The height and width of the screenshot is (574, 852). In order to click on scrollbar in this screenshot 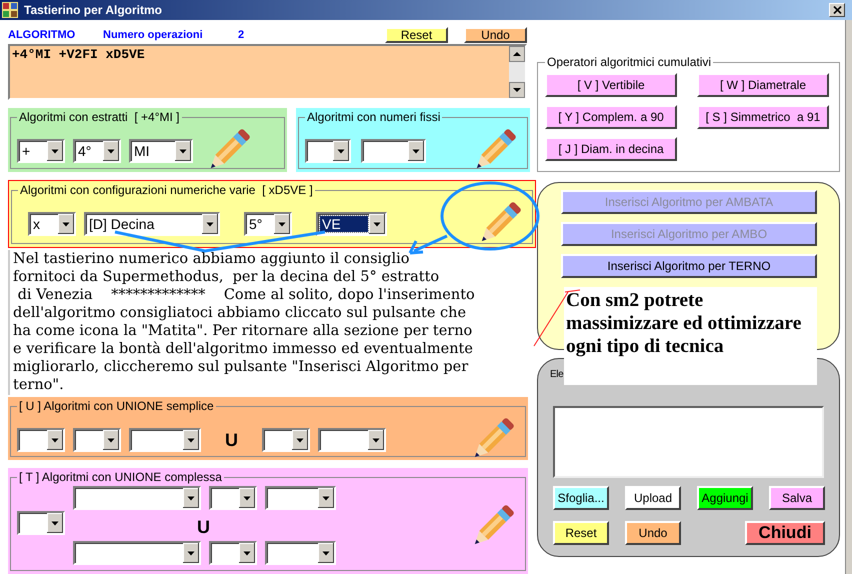, I will do `click(517, 72)`.